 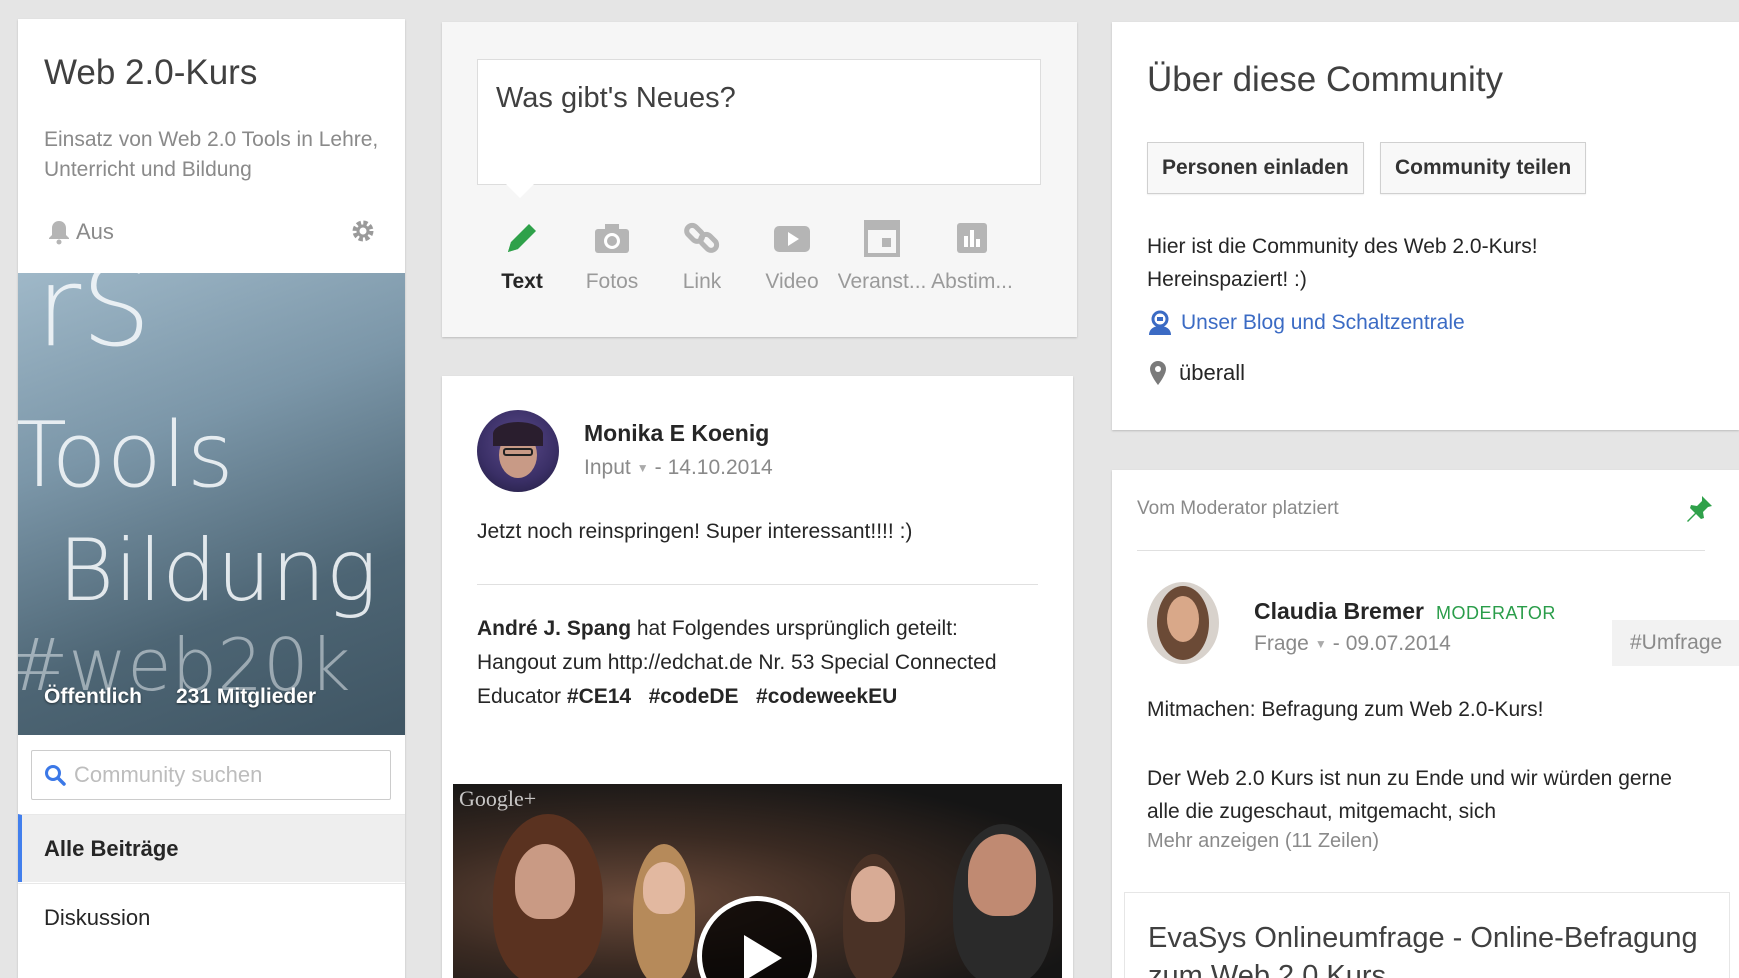 I want to click on blog-link: Unser Blog und Schaltzentrale, so click(x=1306, y=323).